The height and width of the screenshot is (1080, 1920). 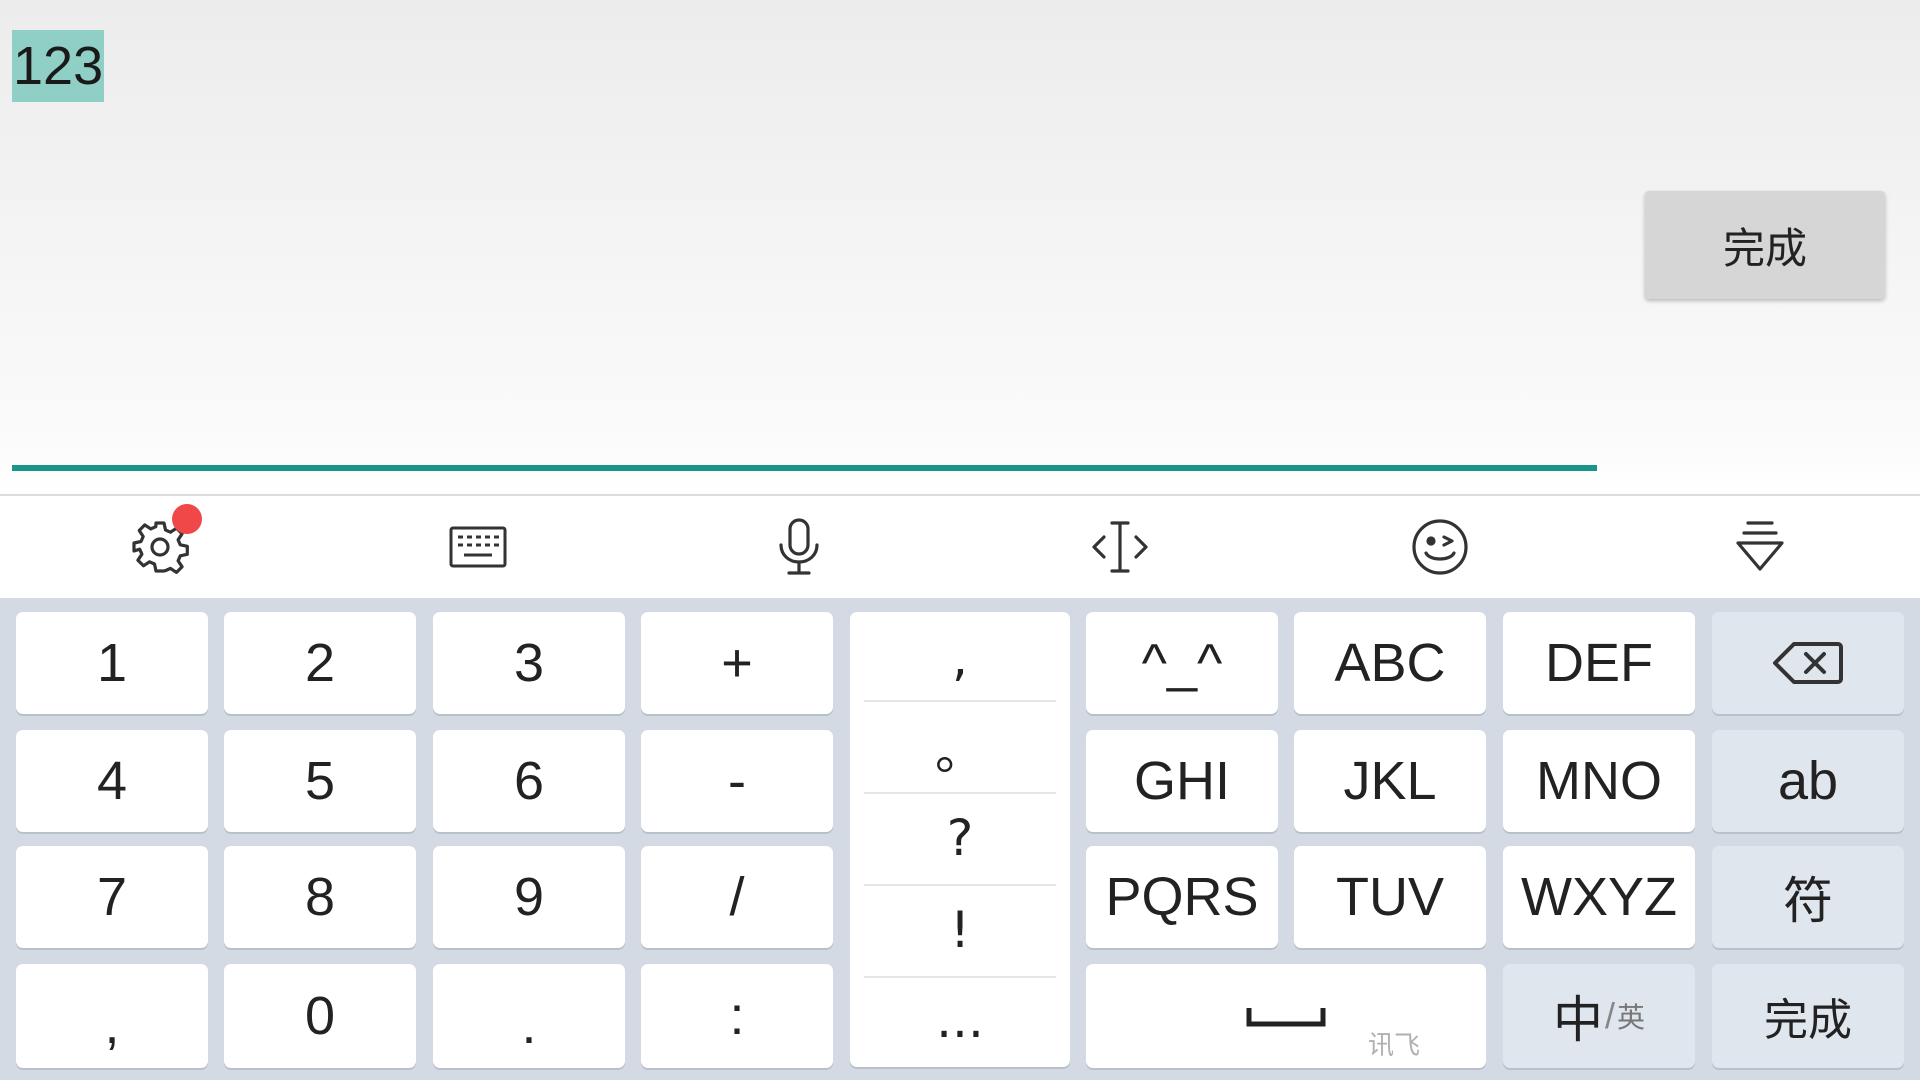 I want to click on symbols-key: 符, so click(x=1808, y=897).